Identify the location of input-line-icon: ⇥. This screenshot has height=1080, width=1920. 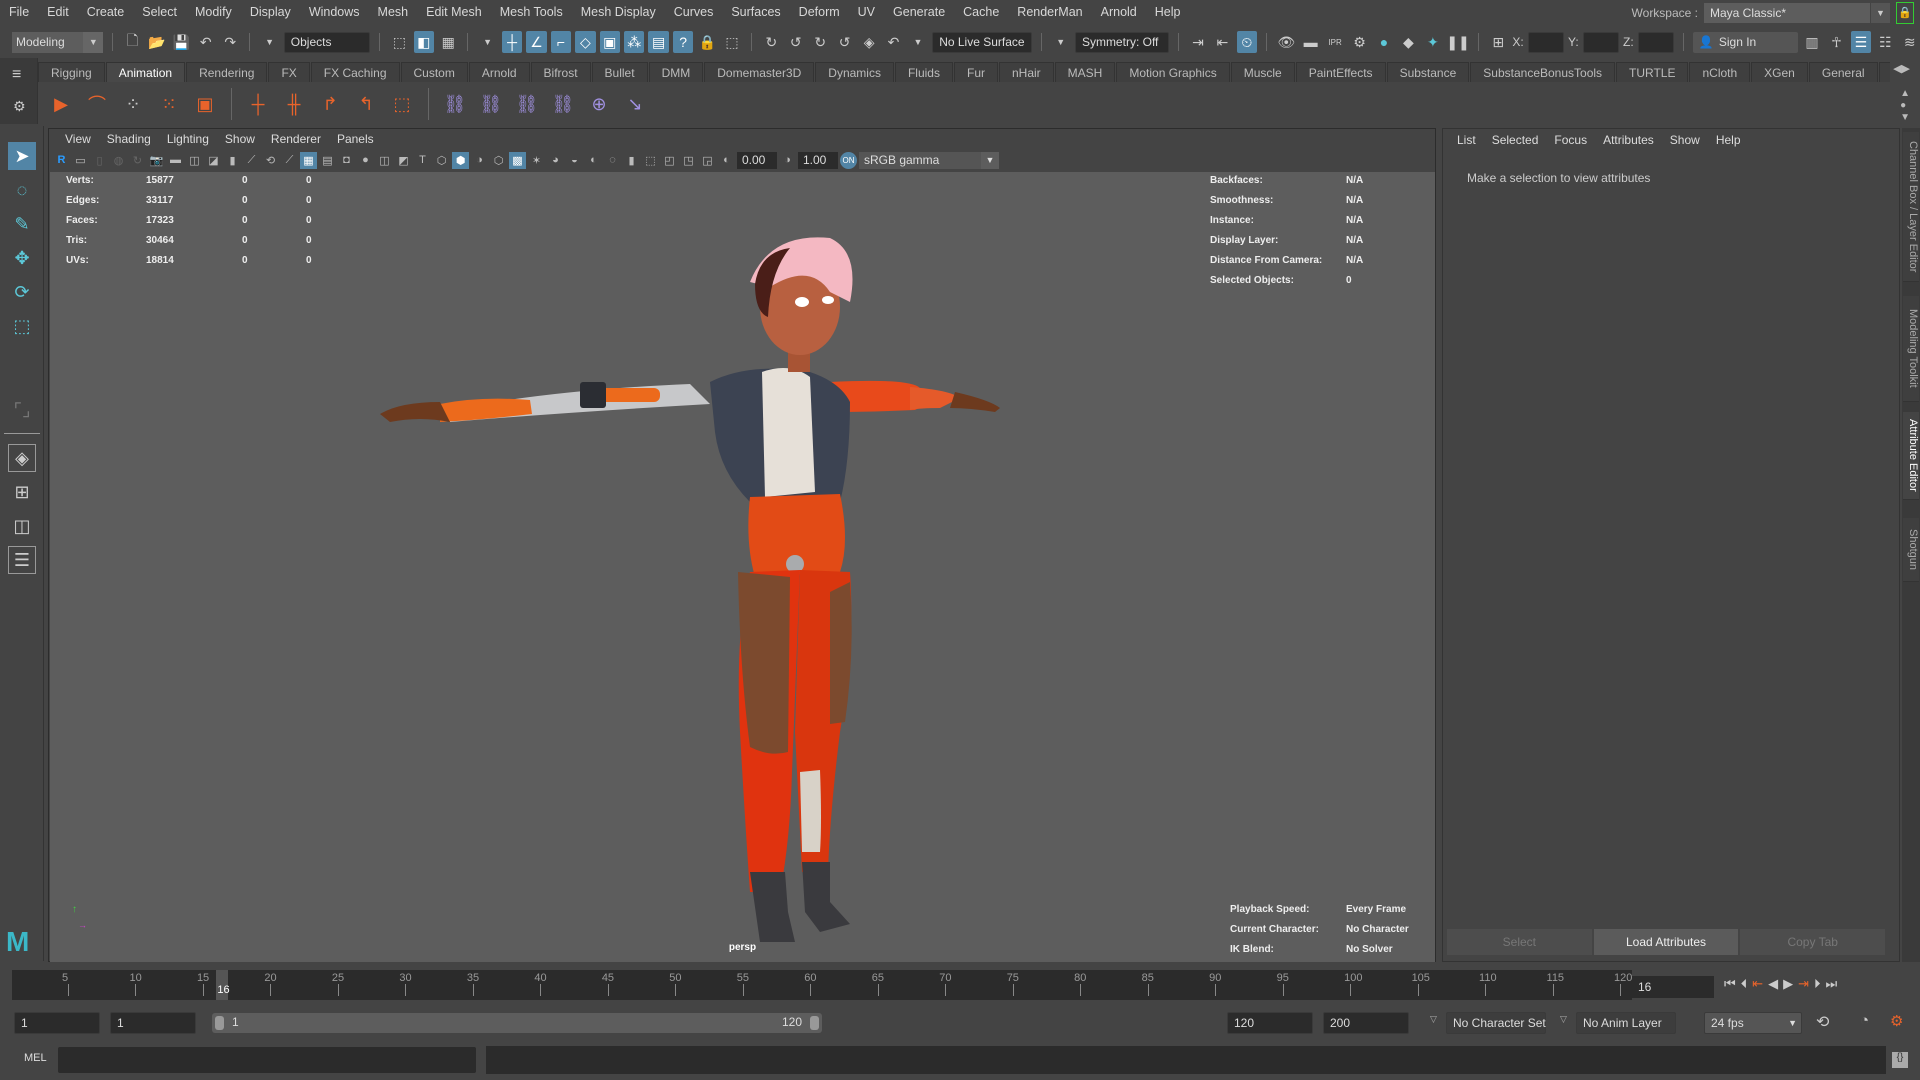
(1198, 42).